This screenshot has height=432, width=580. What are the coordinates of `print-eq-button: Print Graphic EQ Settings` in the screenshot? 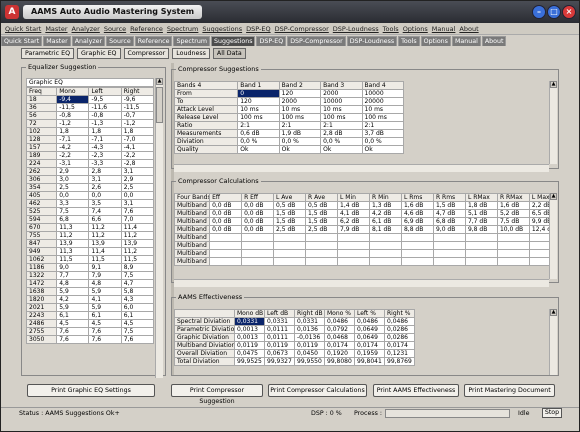 It's located at (91, 390).